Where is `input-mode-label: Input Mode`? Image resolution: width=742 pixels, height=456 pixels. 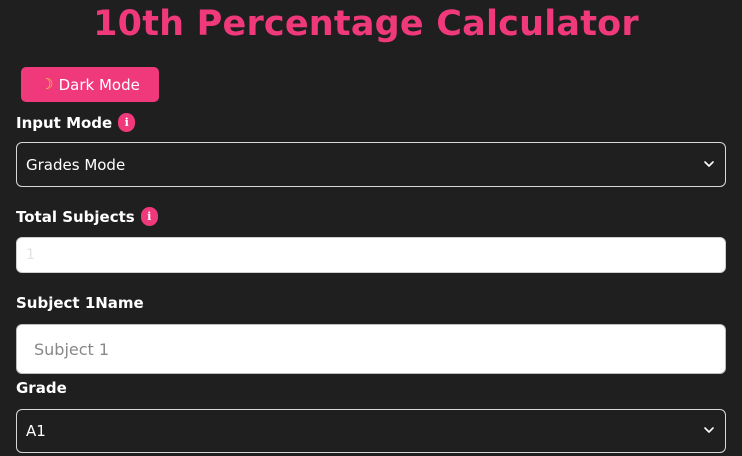 input-mode-label: Input Mode is located at coordinates (64, 122).